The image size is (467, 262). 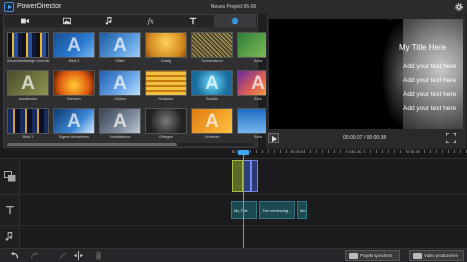 I want to click on svg-text: fx, so click(x=150, y=21).